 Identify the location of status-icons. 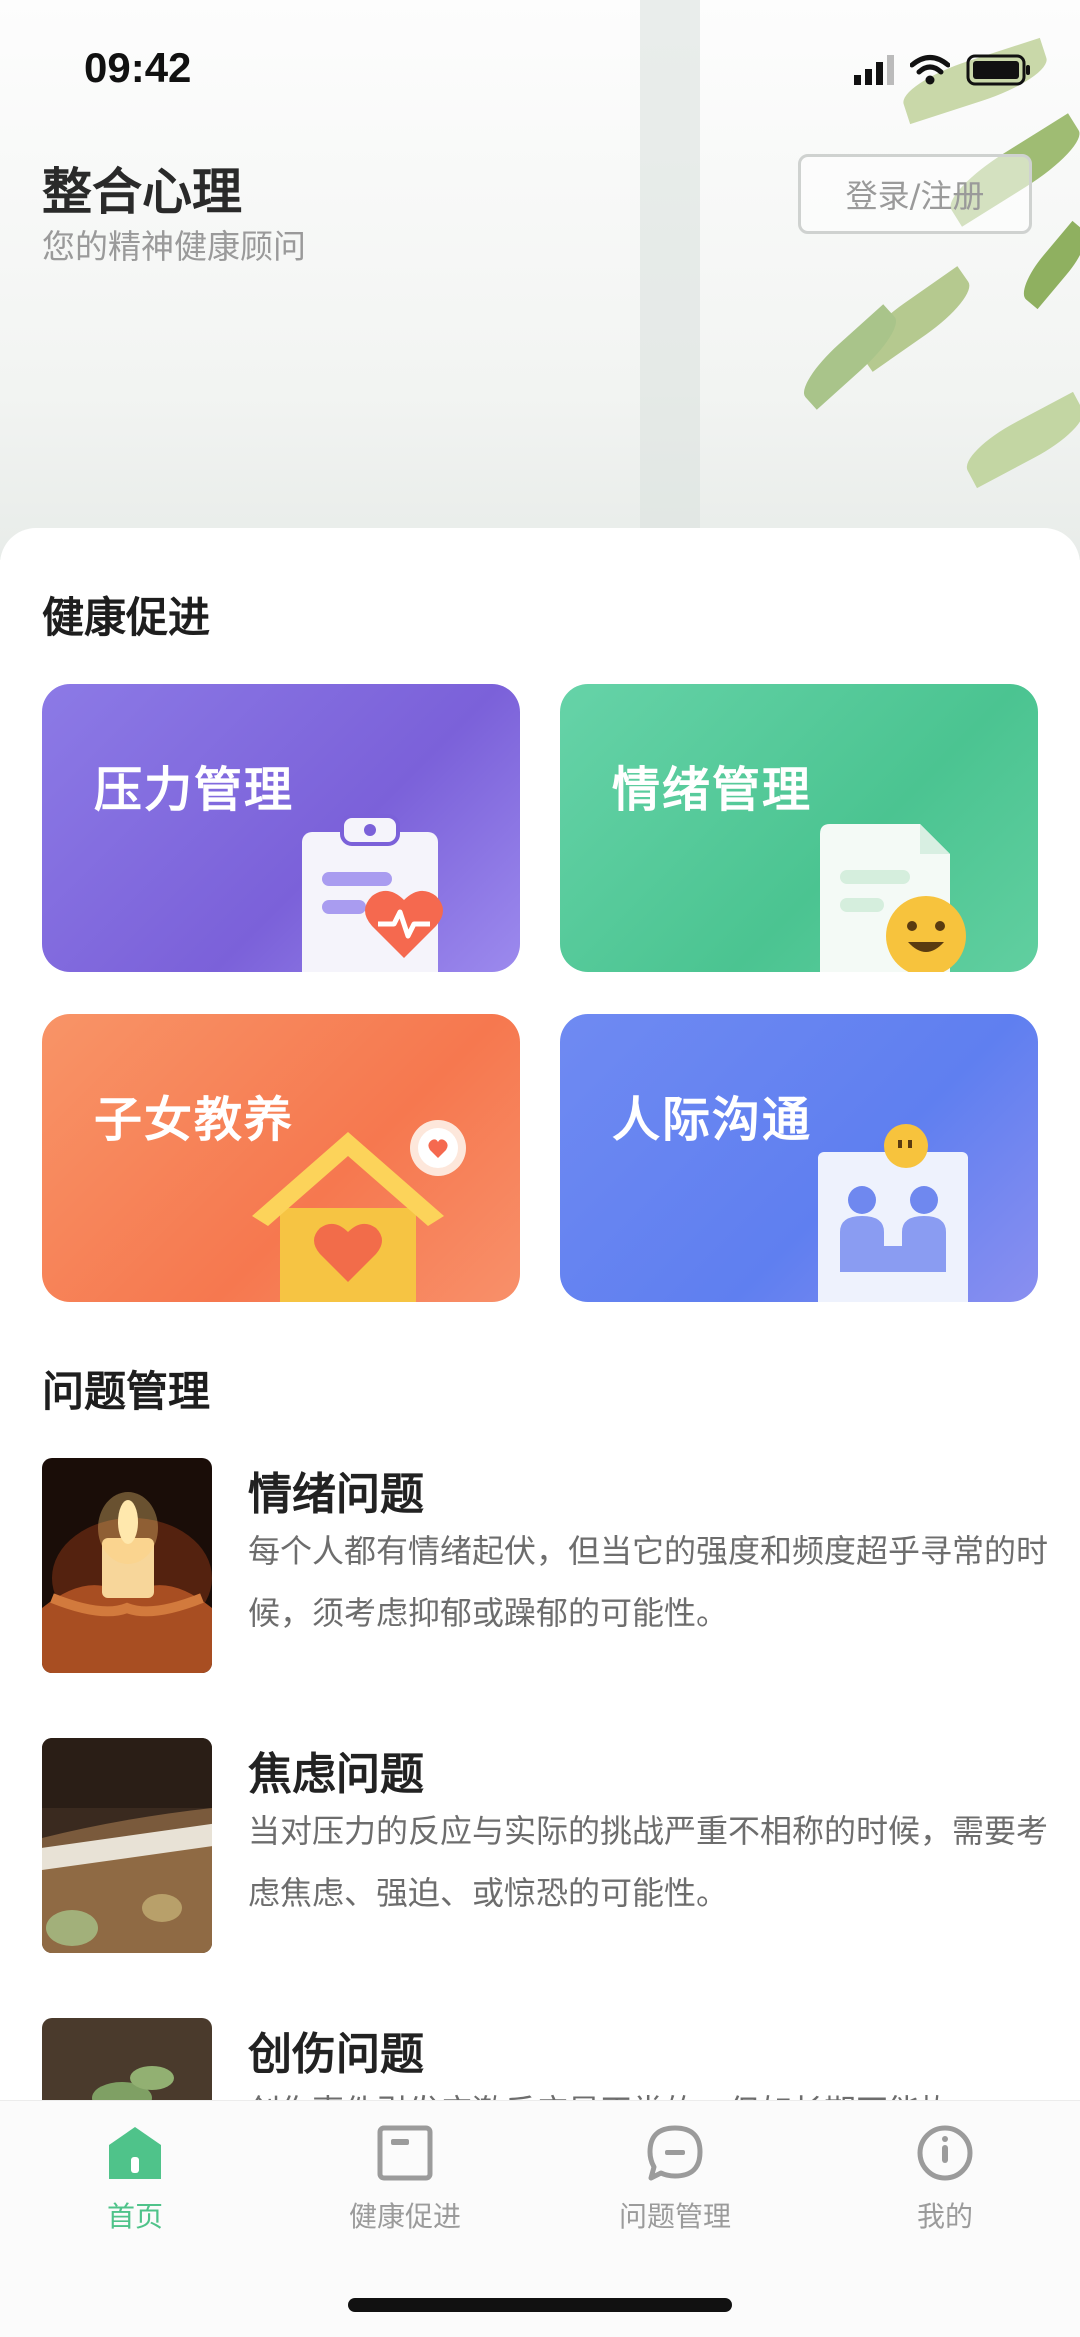
(943, 70).